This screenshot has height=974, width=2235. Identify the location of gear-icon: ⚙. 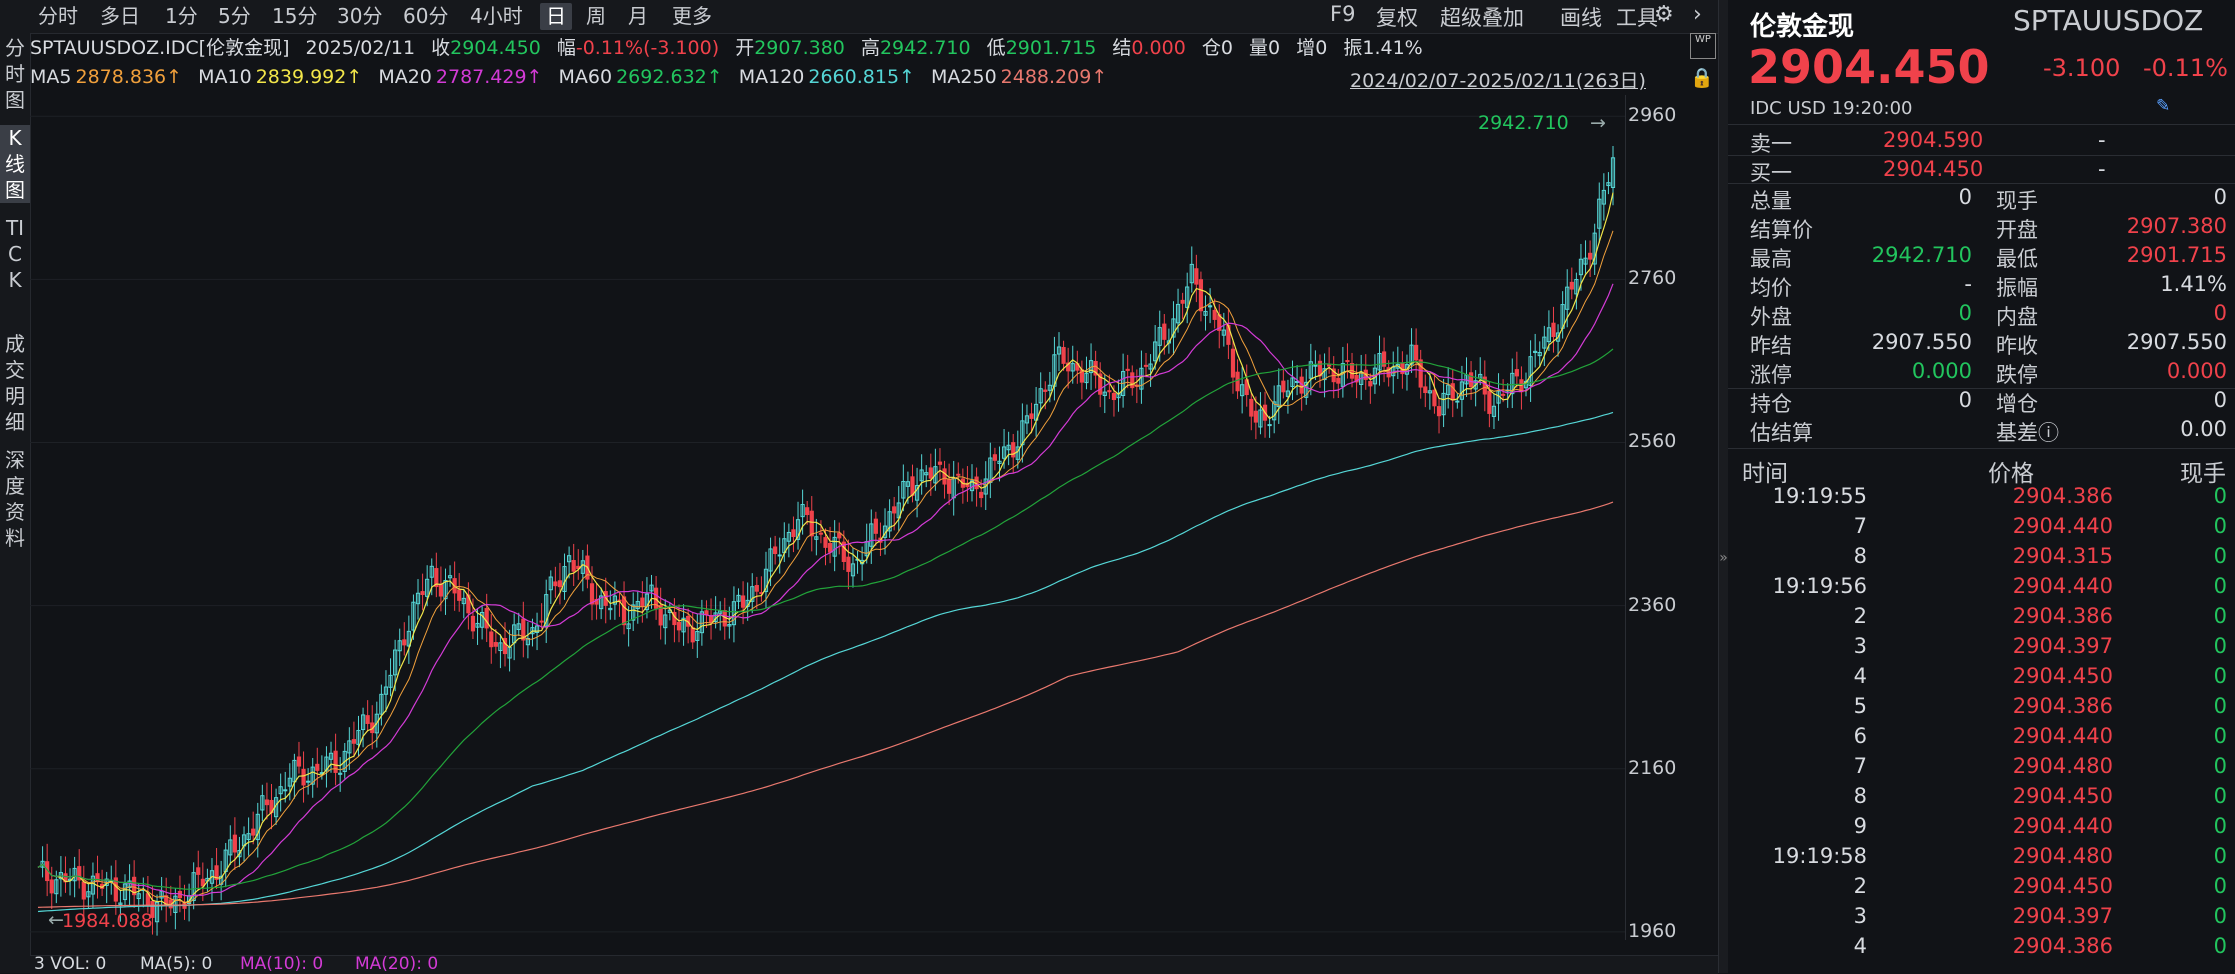
(1664, 14).